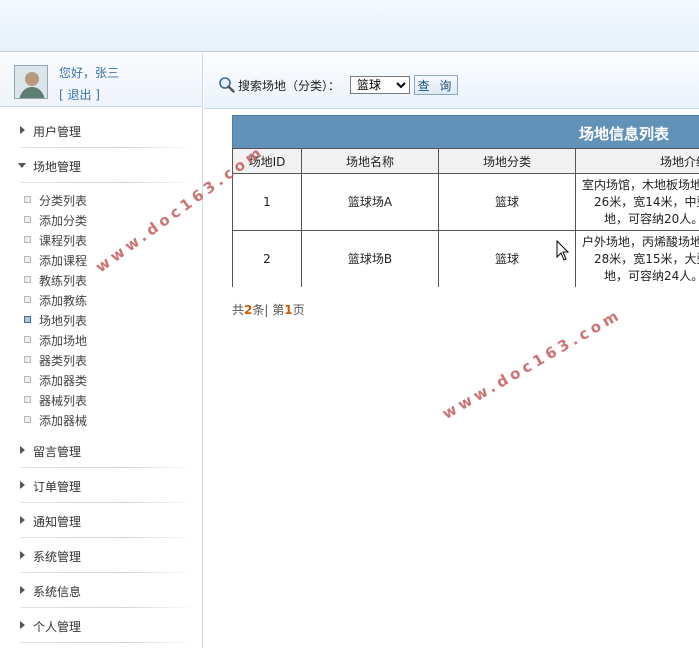 This screenshot has height=648, width=699. I want to click on search-bar: 搜索场地（分类）： 篮球 查 询, so click(451, 81).